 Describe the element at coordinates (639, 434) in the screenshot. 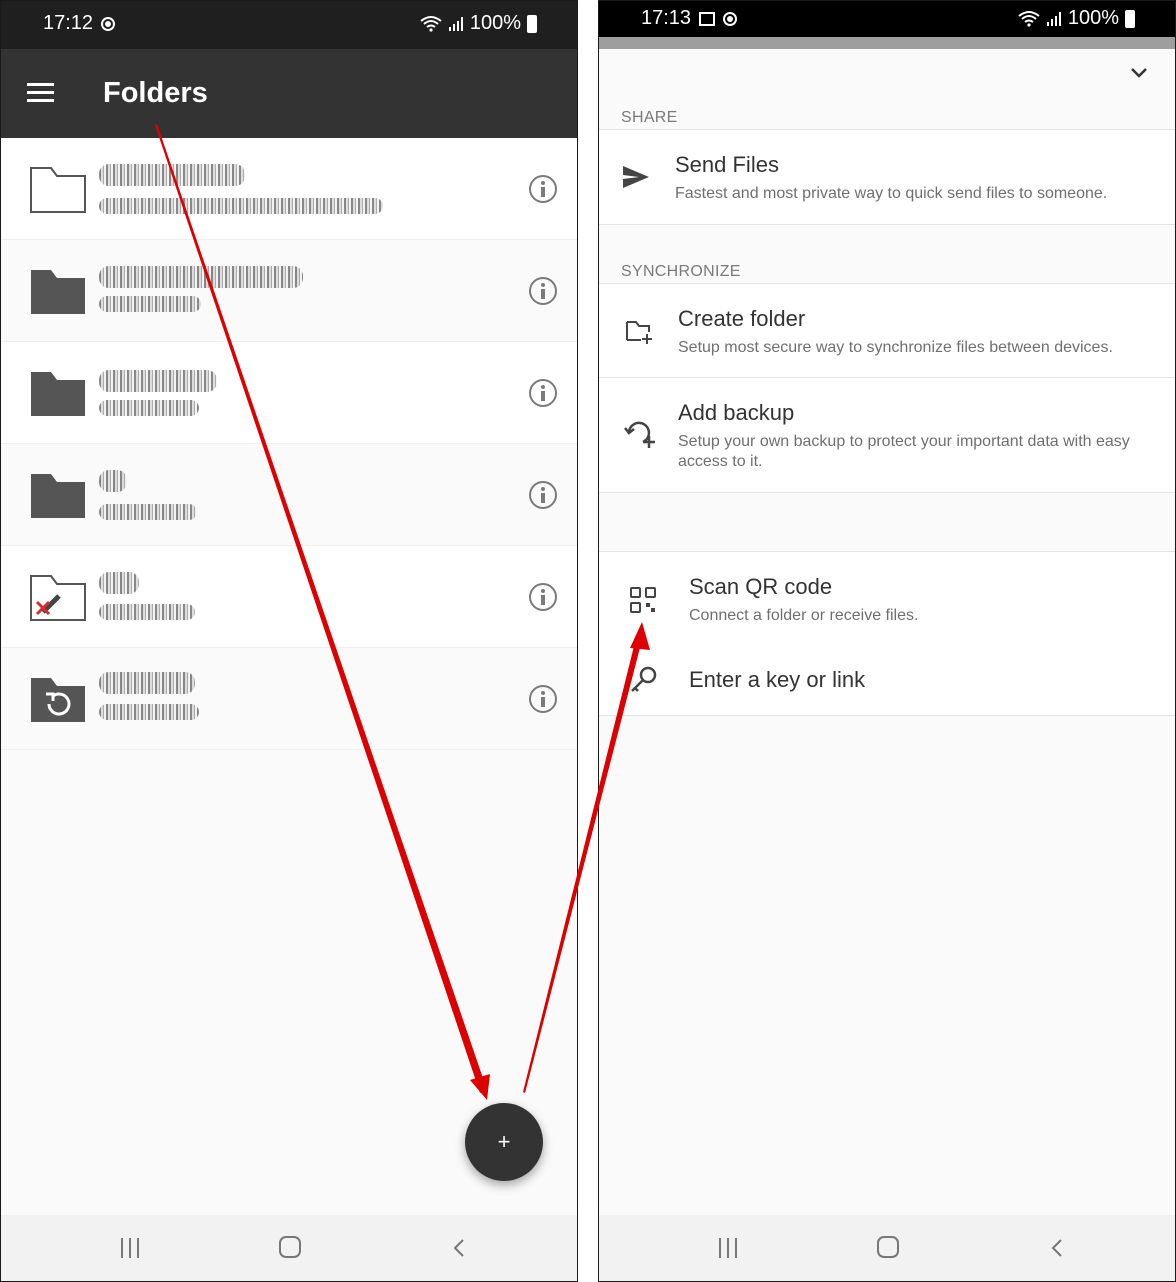

I see `add-backup-icon` at that location.